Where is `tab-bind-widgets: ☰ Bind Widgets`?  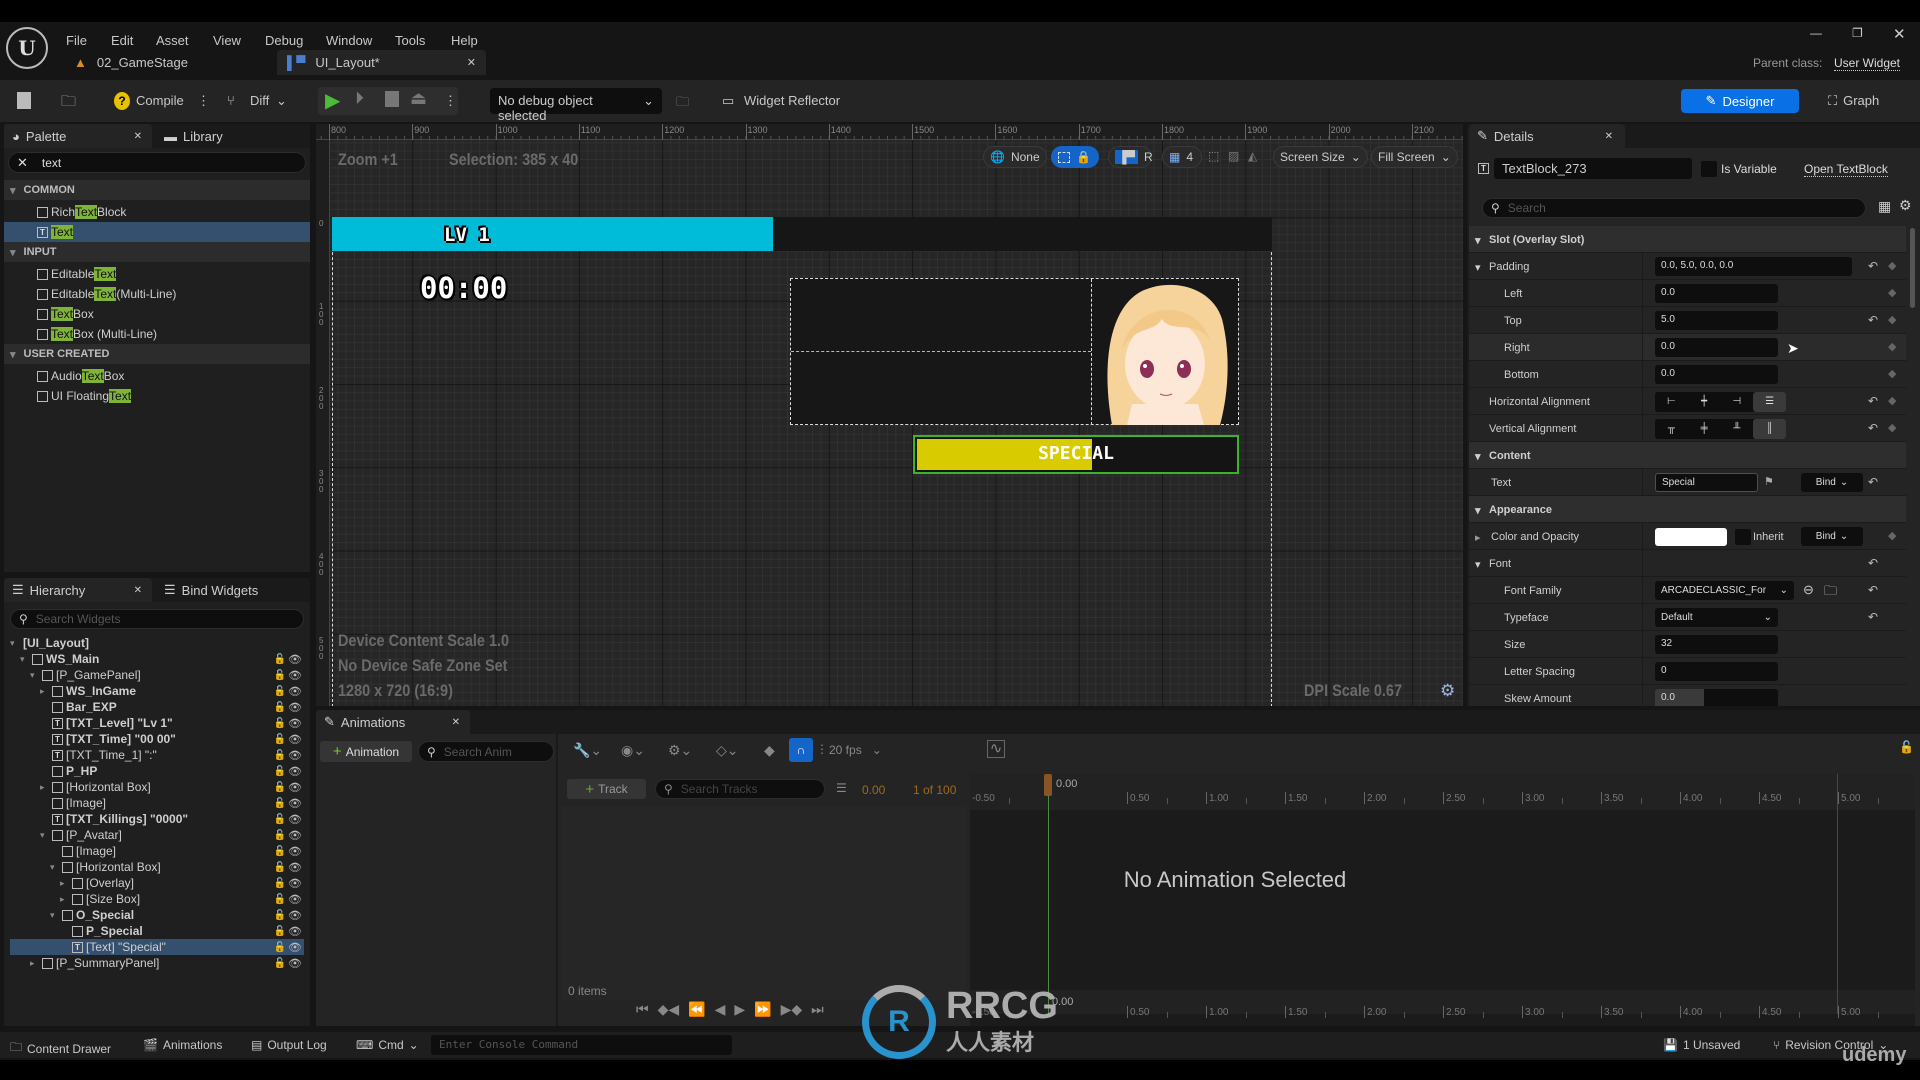
tab-bind-widgets: ☰ Bind Widgets is located at coordinates (207, 590).